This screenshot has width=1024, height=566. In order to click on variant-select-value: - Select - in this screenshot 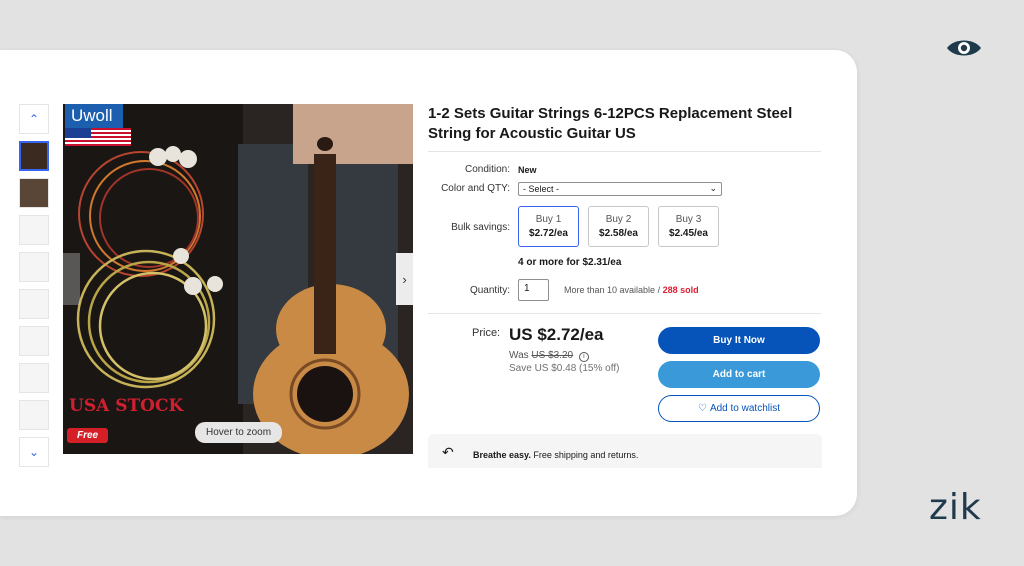, I will do `click(541, 189)`.